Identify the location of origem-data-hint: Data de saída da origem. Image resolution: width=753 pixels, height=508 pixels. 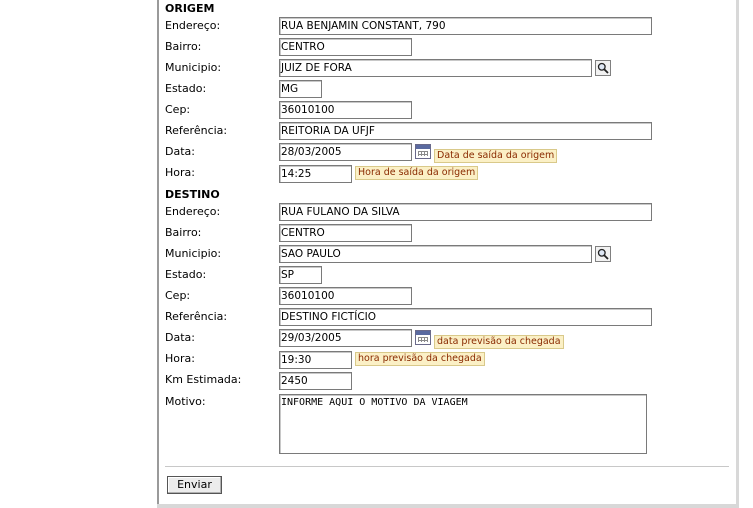
(496, 156).